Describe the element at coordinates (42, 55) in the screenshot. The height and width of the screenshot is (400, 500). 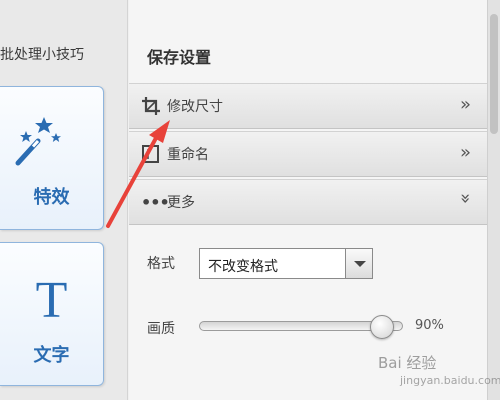
I see `batch-tips-label: 批处理小技巧` at that location.